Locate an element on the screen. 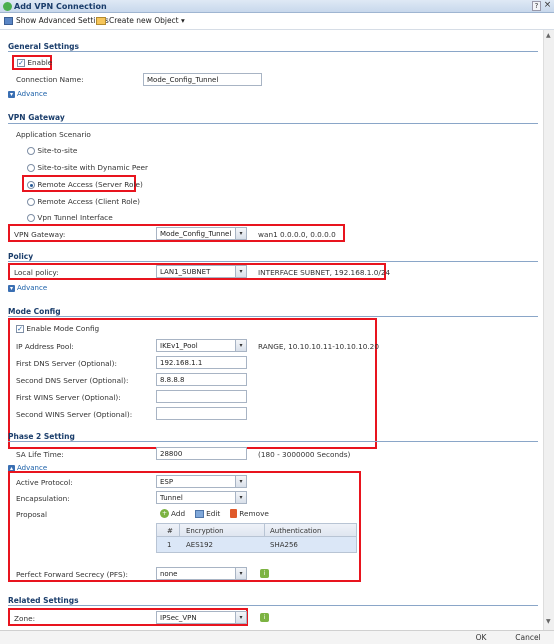 The image size is (554, 644). vertical-scrollbar: ▲ ▼ is located at coordinates (548, 330).